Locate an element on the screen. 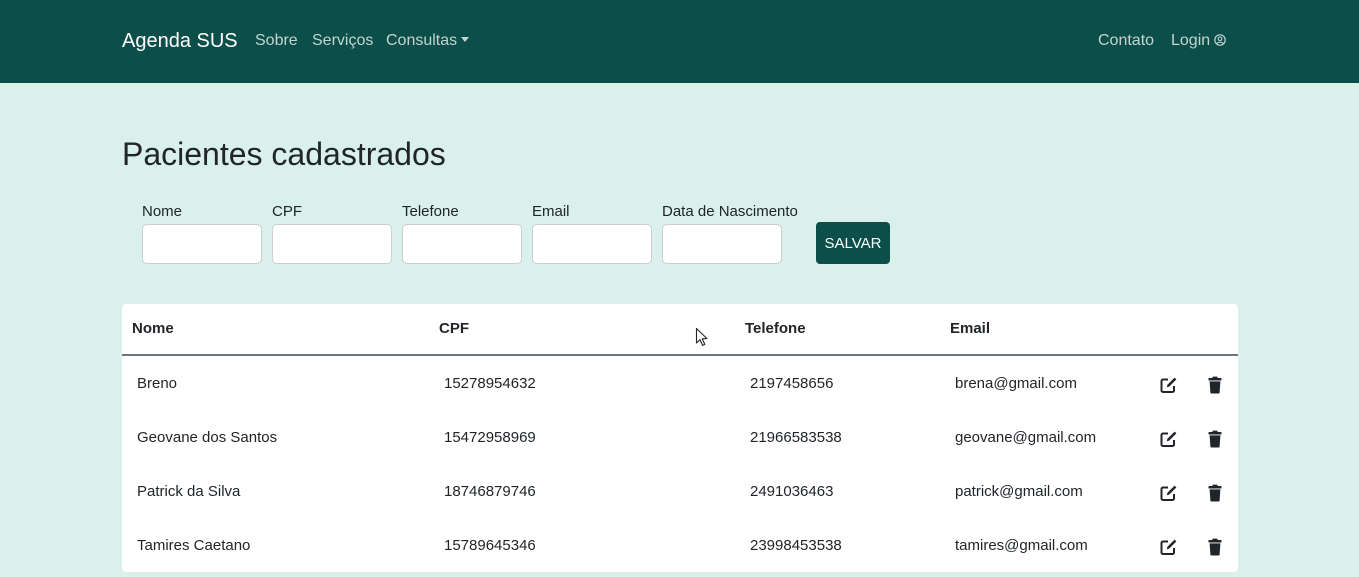  form-group-email: Email is located at coordinates (592, 233).